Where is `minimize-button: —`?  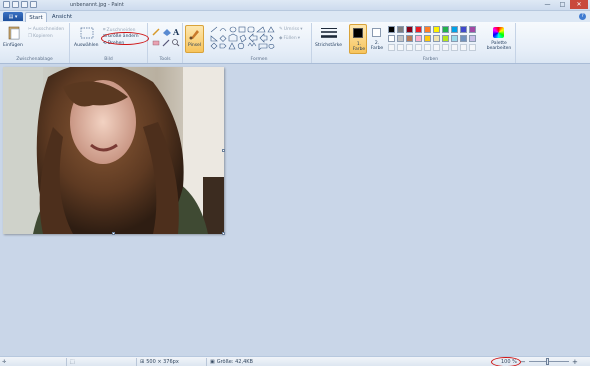 minimize-button: — is located at coordinates (547, 4).